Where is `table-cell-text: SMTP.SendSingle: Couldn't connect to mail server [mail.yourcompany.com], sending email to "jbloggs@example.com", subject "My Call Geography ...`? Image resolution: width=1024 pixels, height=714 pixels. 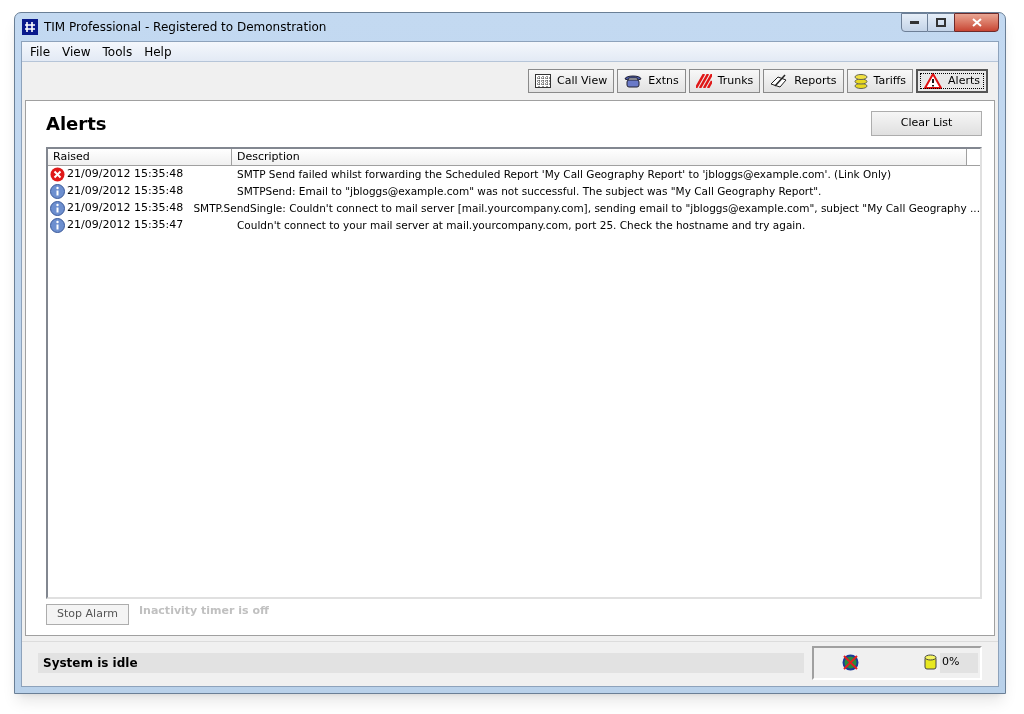 table-cell-text: SMTP.SendSingle: Couldn't connect to mail server [mail.yourcompany.com], sending email to "jbloggs@example.com", subject "My Call Geography ... is located at coordinates (586, 208).